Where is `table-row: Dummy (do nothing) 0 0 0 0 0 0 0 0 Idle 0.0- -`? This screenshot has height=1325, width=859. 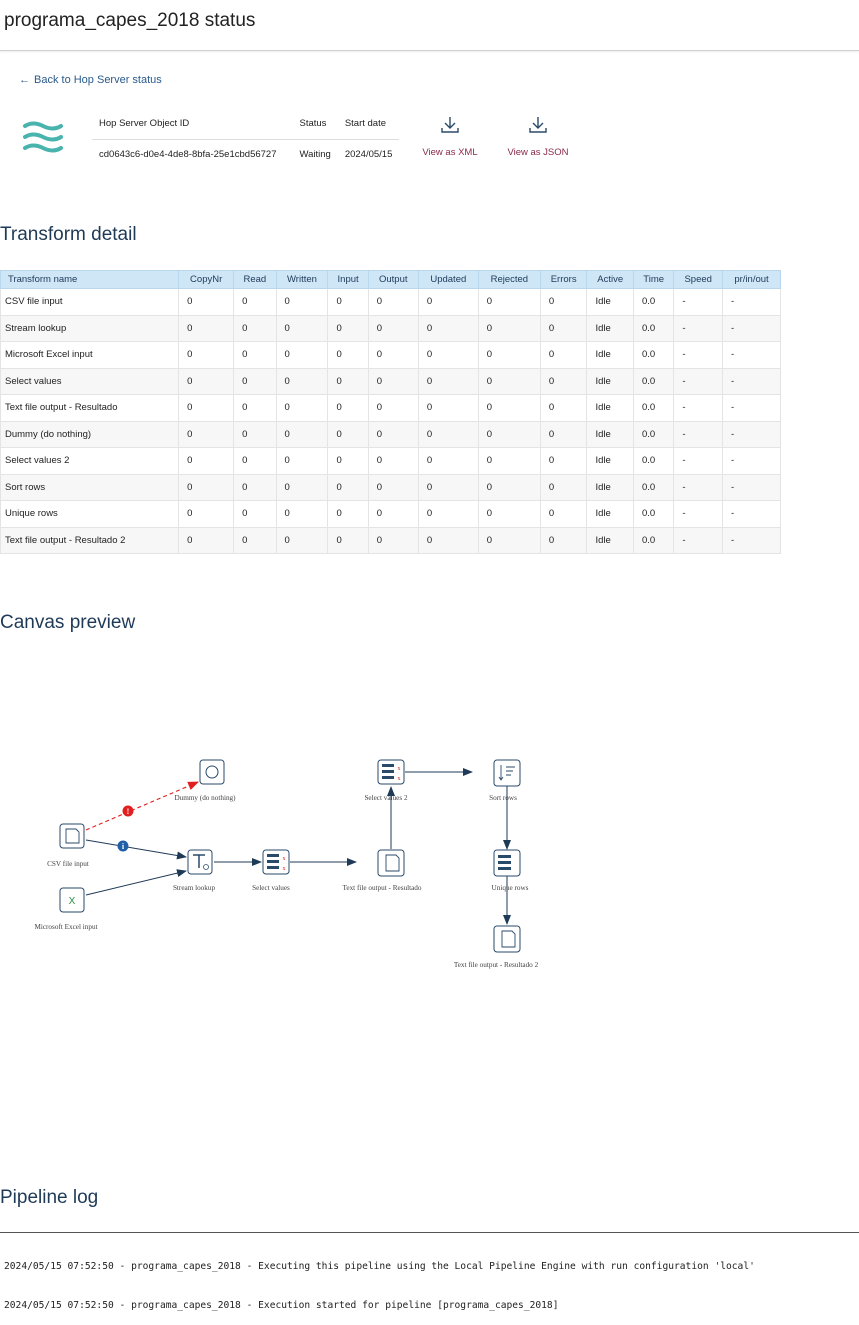 table-row: Dummy (do nothing) 0 0 0 0 0 0 0 0 Idle 0.0- - is located at coordinates (390, 434).